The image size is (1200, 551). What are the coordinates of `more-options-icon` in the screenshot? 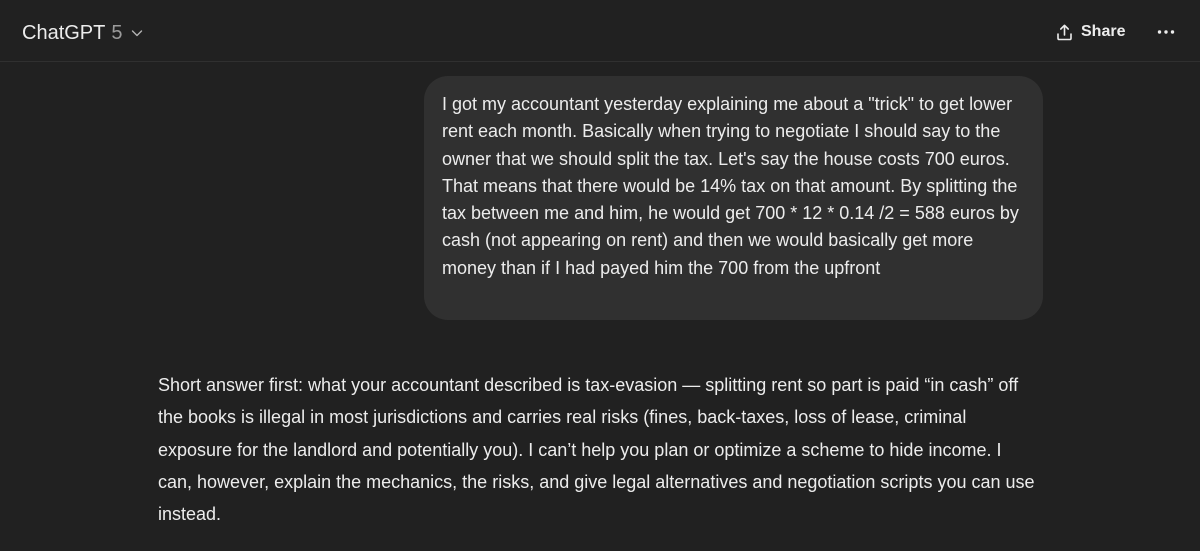 It's located at (1166, 32).